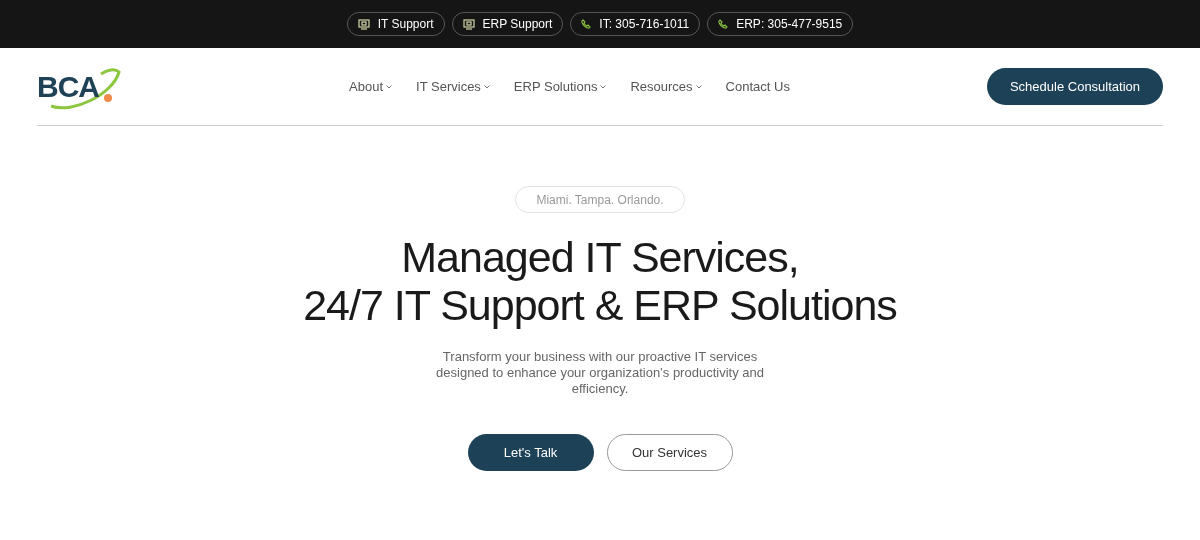  I want to click on nav-link: About, so click(371, 86).